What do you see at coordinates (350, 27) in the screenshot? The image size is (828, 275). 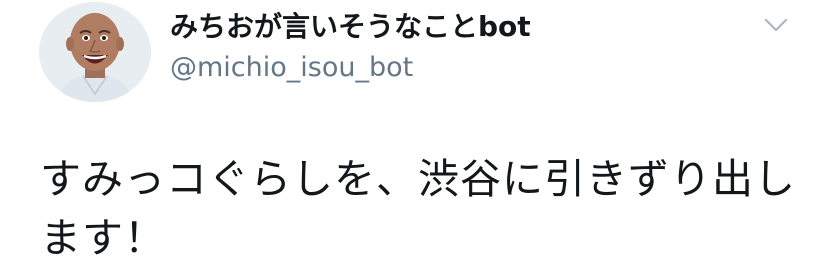 I see `display-name: みちおが言いそうなことbot` at bounding box center [350, 27].